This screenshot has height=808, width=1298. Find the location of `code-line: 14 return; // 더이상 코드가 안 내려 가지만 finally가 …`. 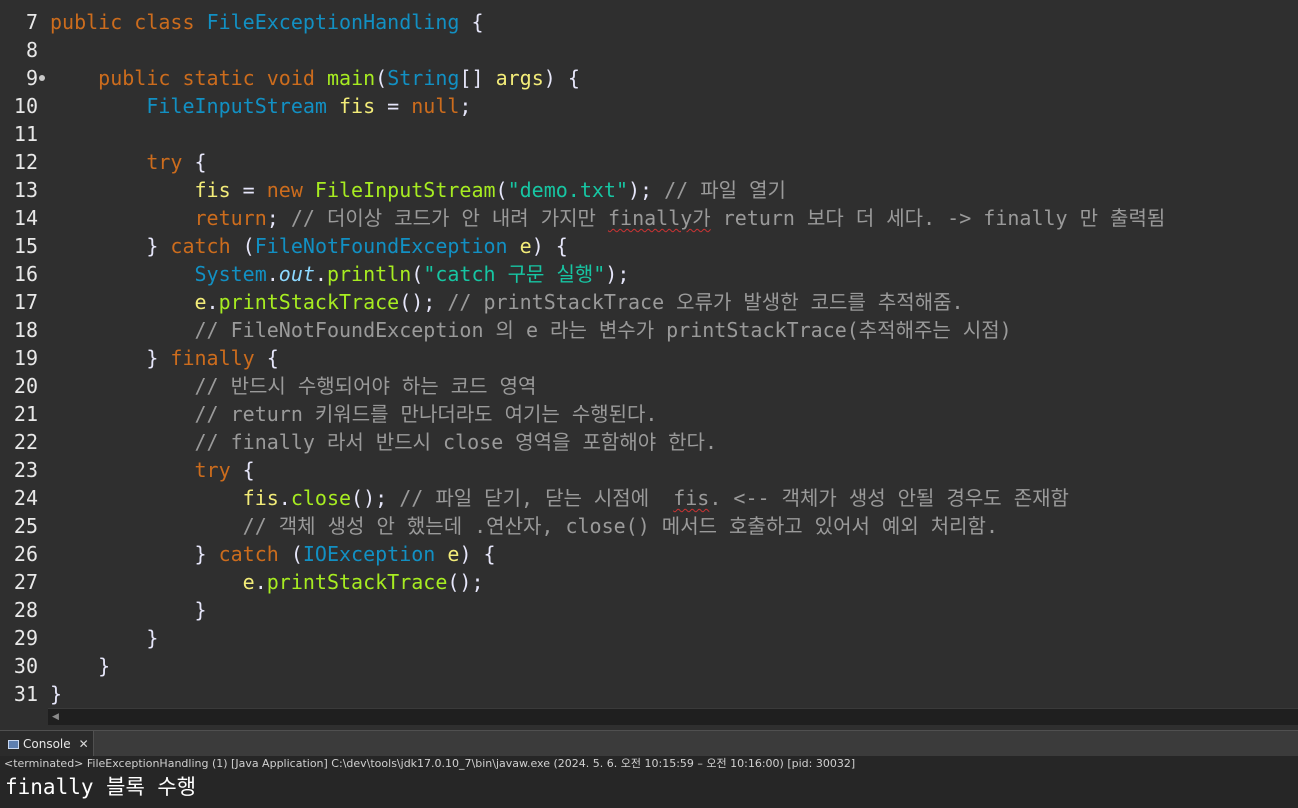

code-line: 14 return; // 더이상 코드가 안 내려 가지만 finally가 … is located at coordinates (649, 218).